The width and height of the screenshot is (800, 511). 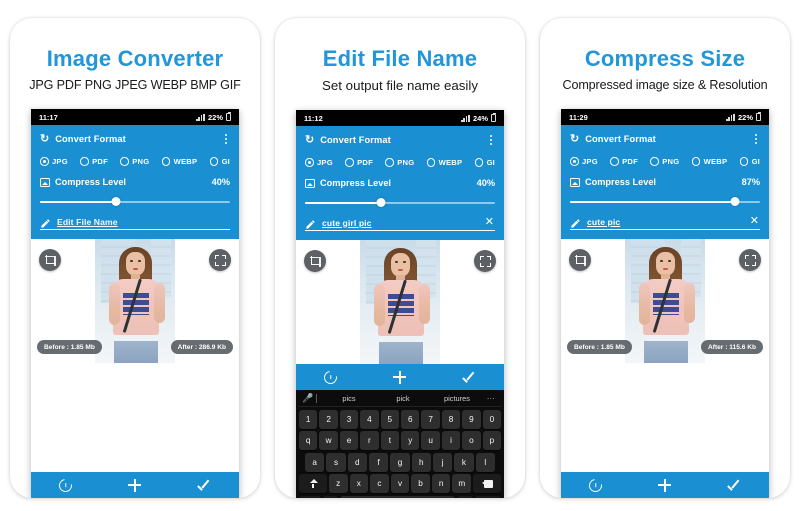 What do you see at coordinates (442, 462) in the screenshot?
I see `key-j: j` at bounding box center [442, 462].